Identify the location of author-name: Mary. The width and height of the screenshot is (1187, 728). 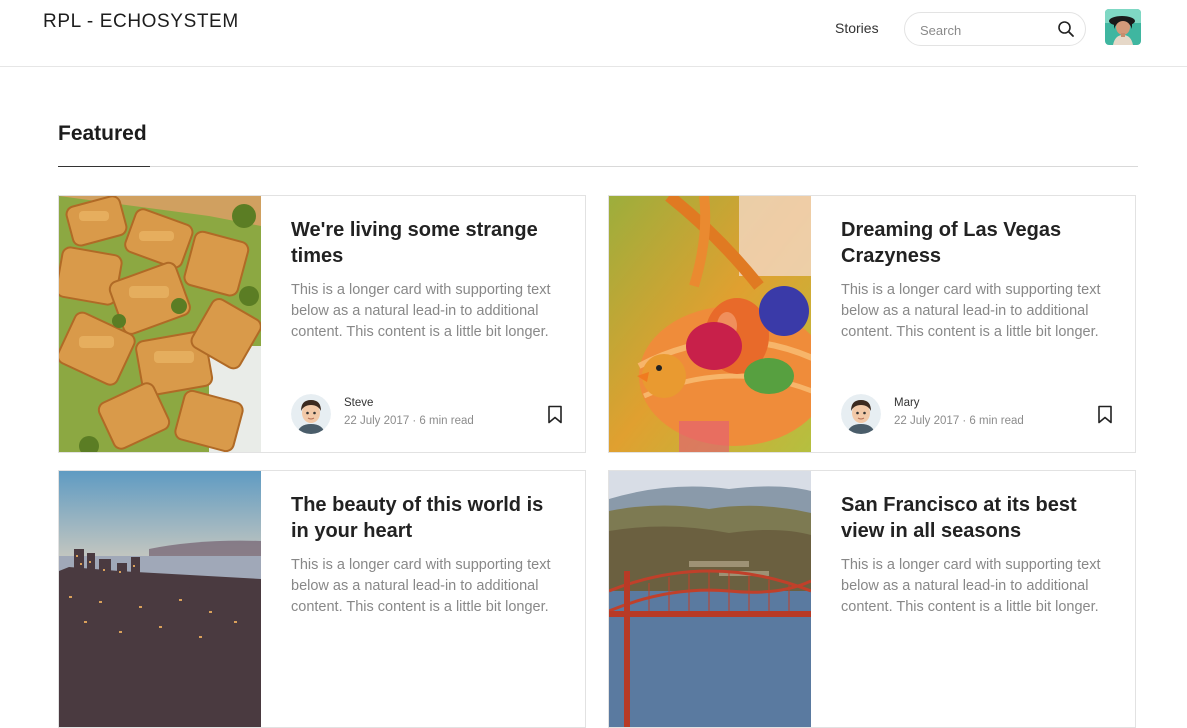
(907, 403).